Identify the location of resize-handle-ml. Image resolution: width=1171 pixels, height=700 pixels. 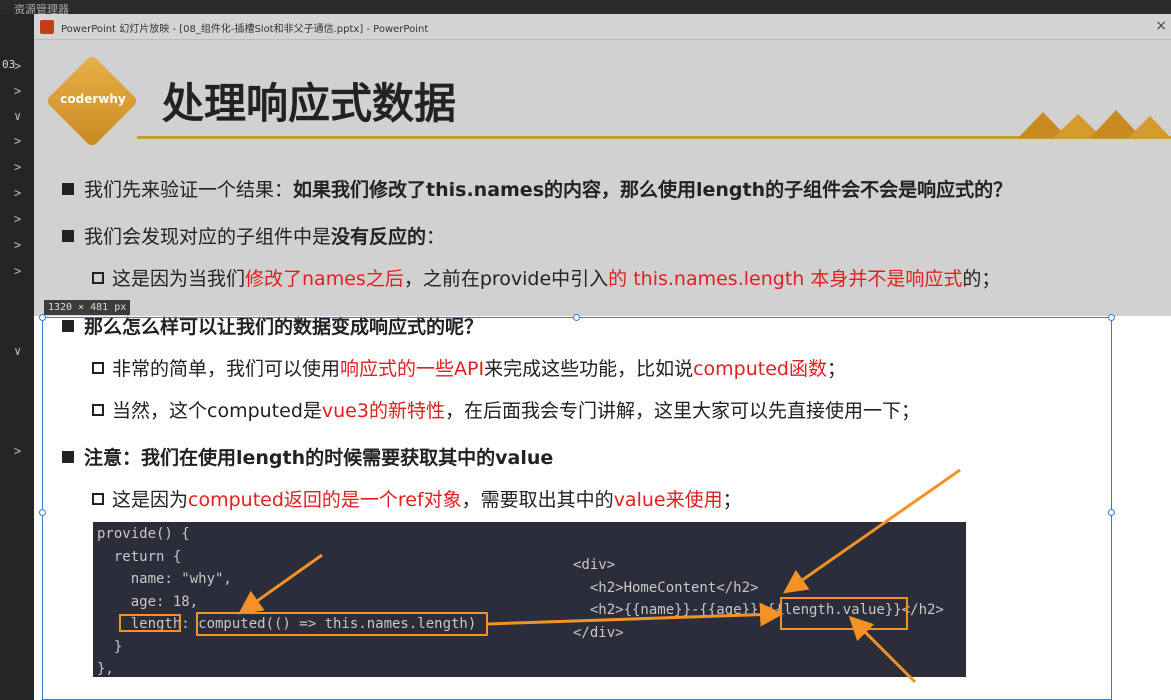
(42, 512).